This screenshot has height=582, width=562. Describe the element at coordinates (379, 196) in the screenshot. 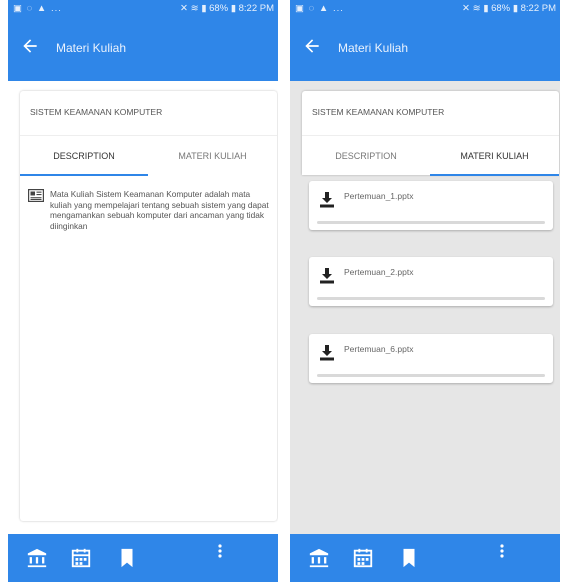

I see `file-name: Pertemuan_1.pptx` at that location.